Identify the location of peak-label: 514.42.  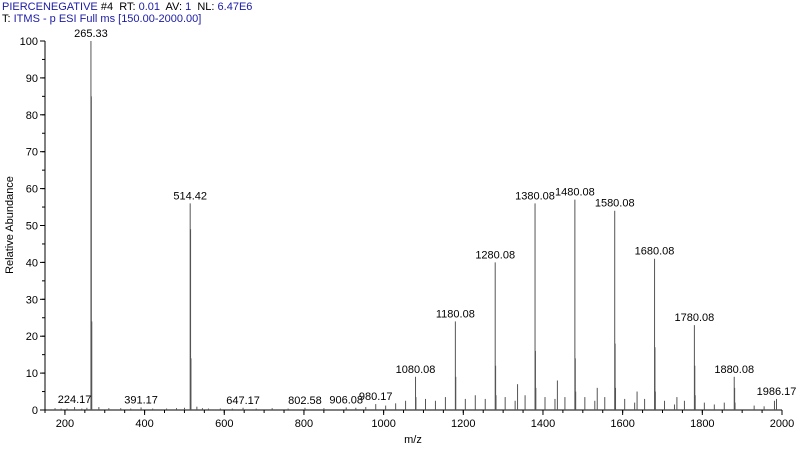
(190, 196).